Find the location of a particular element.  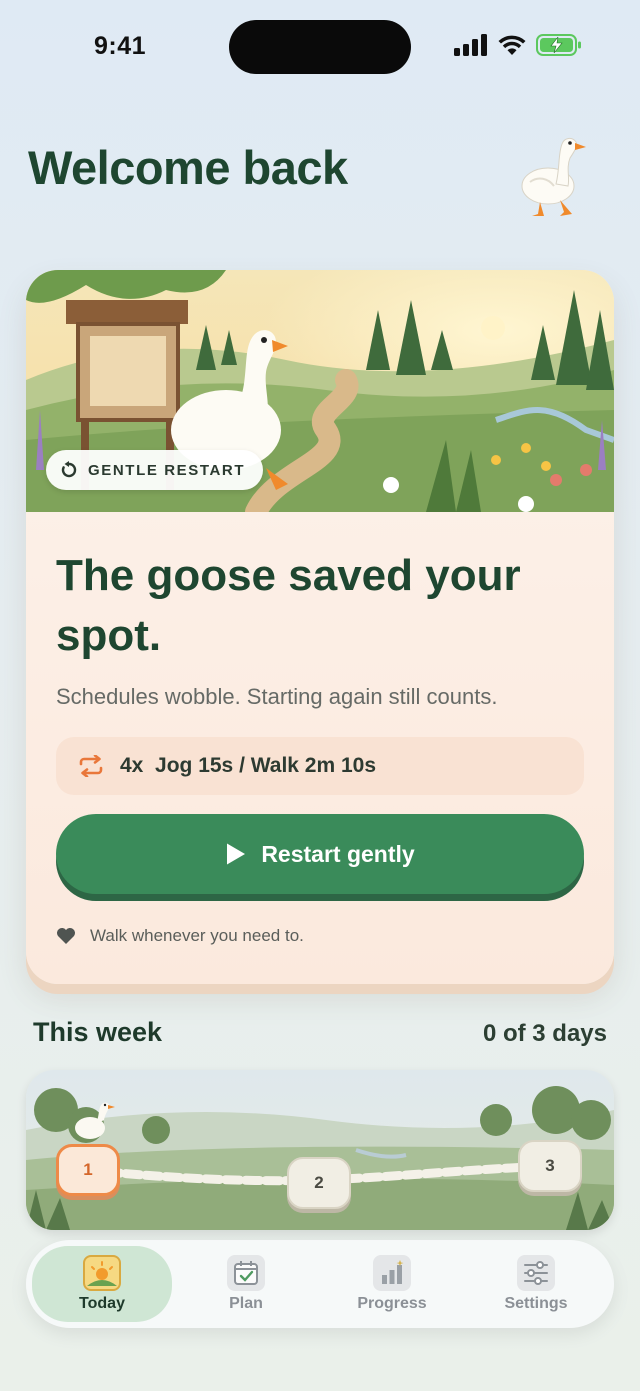

tab-settings: Settings is located at coordinates (536, 1284).